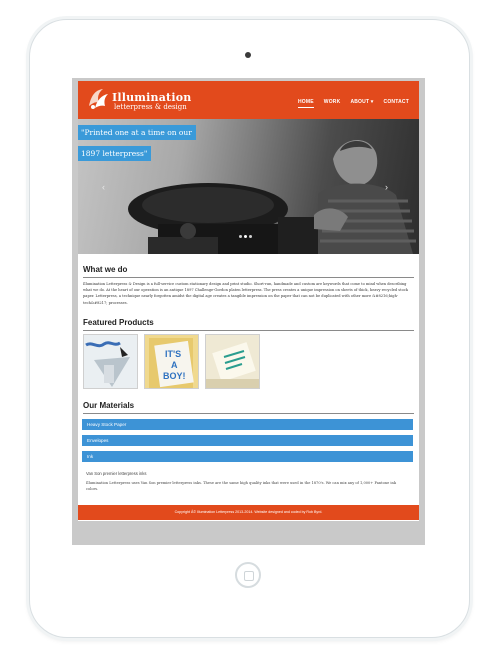  I want to click on accordion-heavy-stock-paper: Heavy Stock Paper, so click(247, 424).